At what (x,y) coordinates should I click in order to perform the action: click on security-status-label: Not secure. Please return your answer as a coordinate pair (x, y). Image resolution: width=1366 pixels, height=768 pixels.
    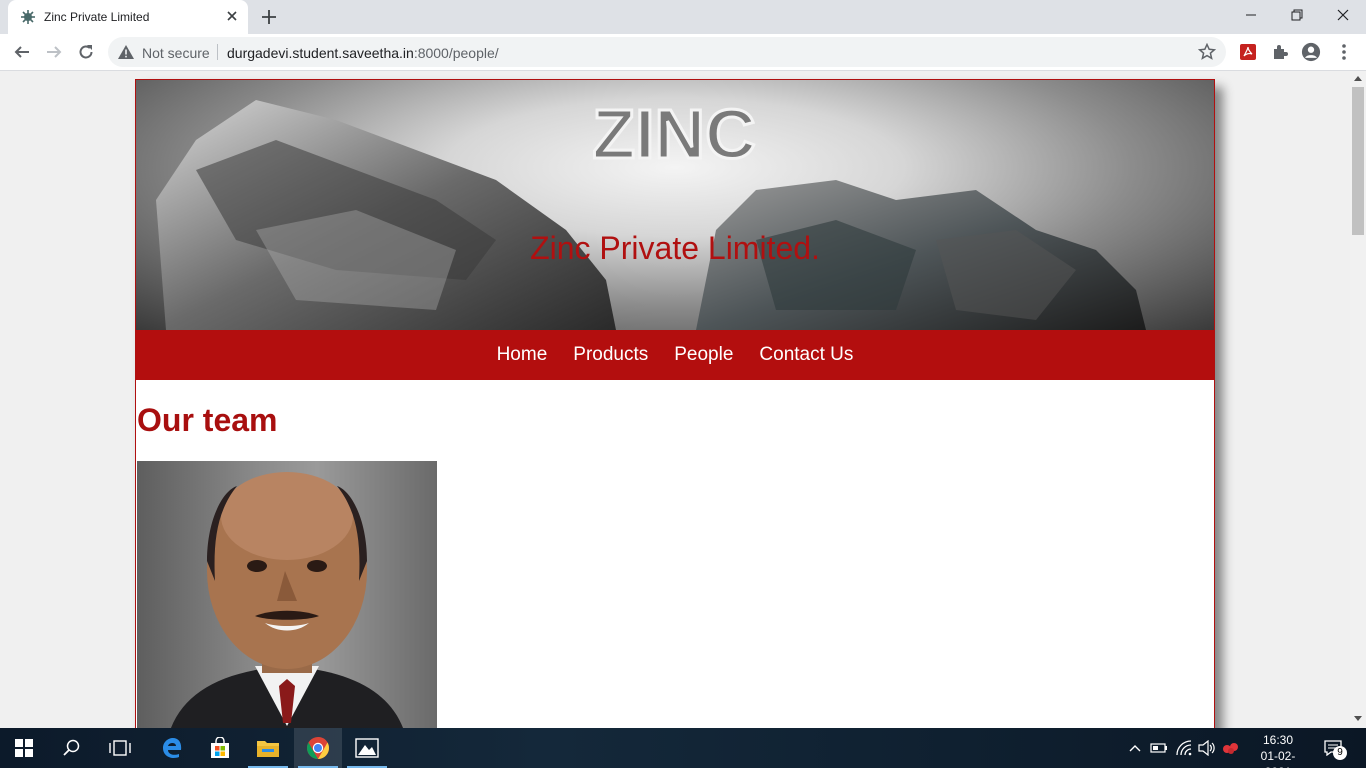
    Looking at the image, I should click on (176, 53).